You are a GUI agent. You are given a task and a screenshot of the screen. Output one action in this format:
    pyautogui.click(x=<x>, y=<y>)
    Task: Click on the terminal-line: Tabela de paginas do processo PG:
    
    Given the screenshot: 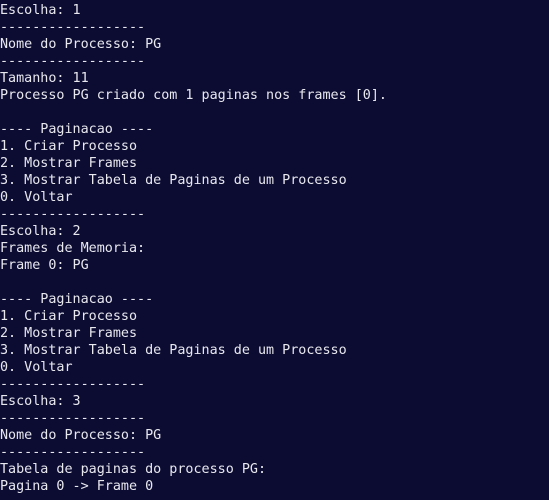 What is the action you would take?
    pyautogui.click(x=133, y=469)
    